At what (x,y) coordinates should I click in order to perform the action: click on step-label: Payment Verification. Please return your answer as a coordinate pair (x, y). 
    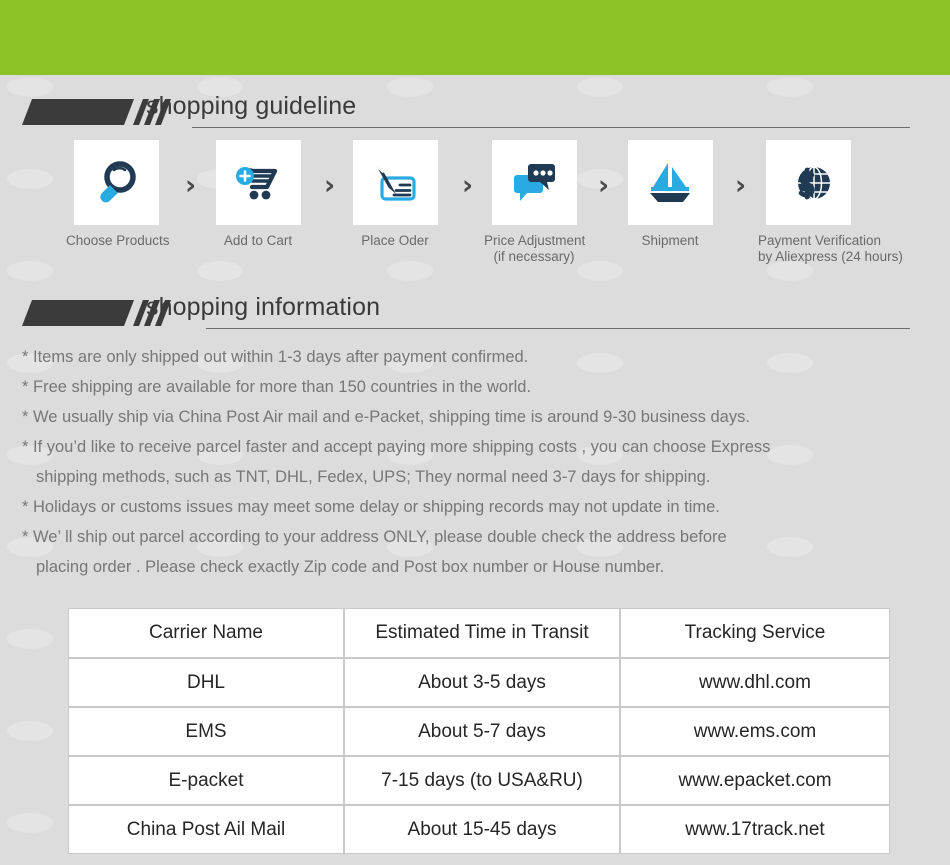
    Looking at the image, I should click on (820, 240).